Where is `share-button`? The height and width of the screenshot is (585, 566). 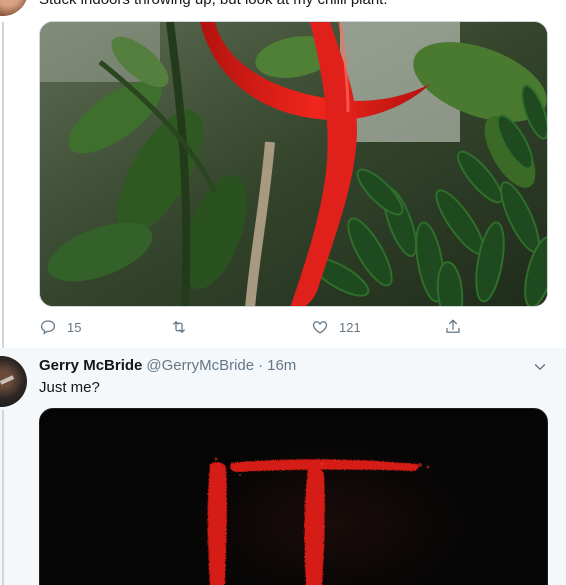 share-button is located at coordinates (453, 327).